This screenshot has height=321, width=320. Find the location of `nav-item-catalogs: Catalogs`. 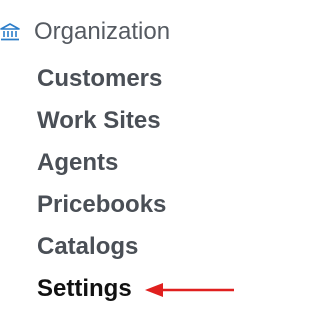

nav-item-catalogs: Catalogs is located at coordinates (101, 253).